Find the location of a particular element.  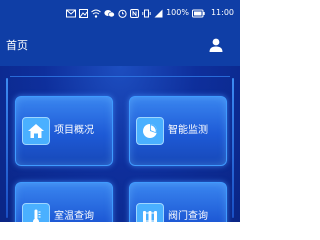

tile-label: 智能监测 is located at coordinates (188, 130).